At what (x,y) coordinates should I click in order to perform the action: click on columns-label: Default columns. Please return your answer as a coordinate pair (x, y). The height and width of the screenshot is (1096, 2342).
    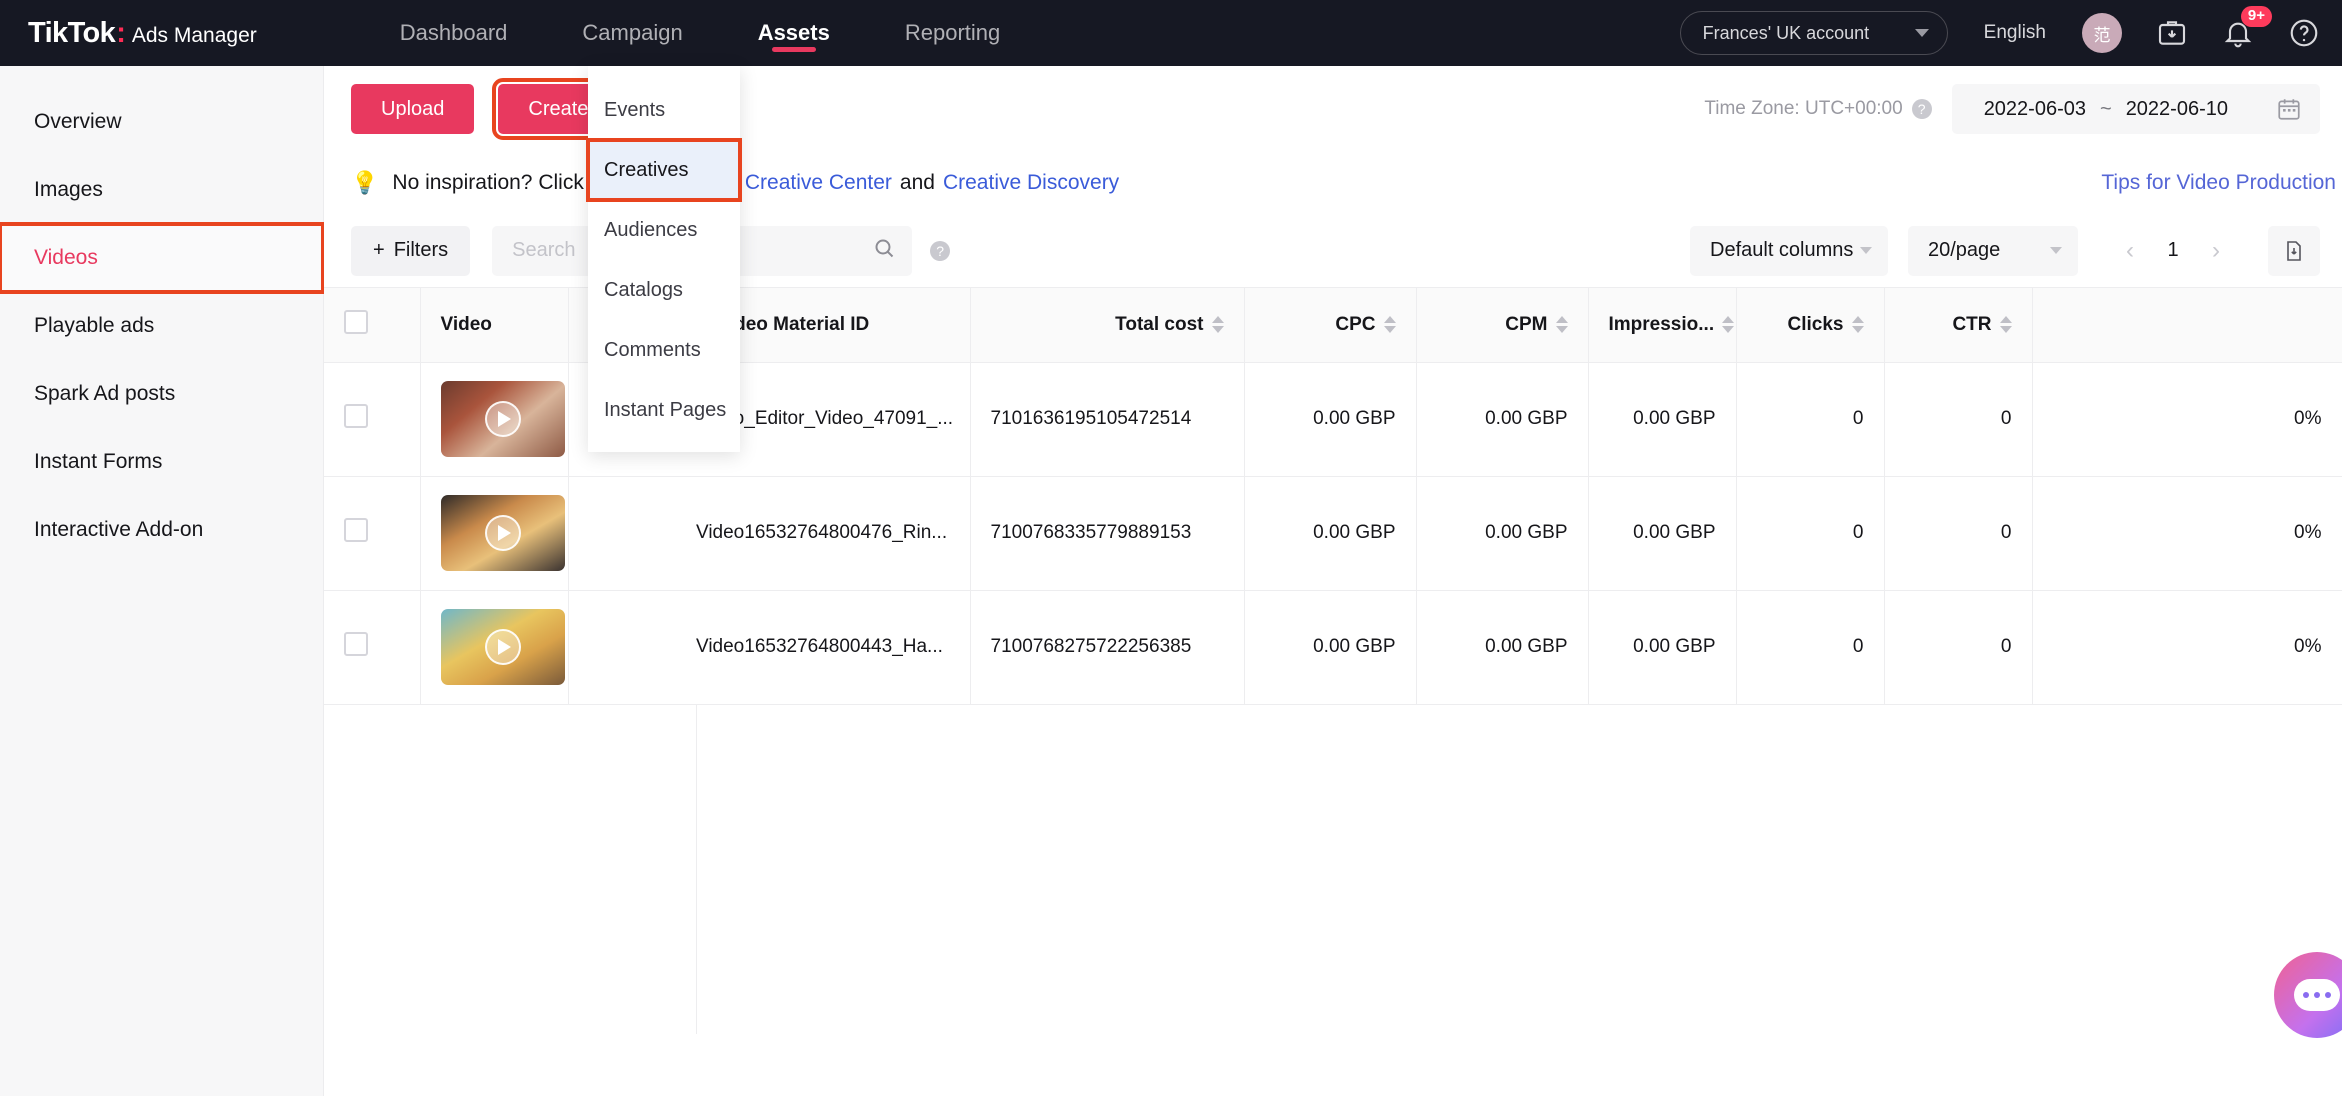
    Looking at the image, I should click on (1782, 250).